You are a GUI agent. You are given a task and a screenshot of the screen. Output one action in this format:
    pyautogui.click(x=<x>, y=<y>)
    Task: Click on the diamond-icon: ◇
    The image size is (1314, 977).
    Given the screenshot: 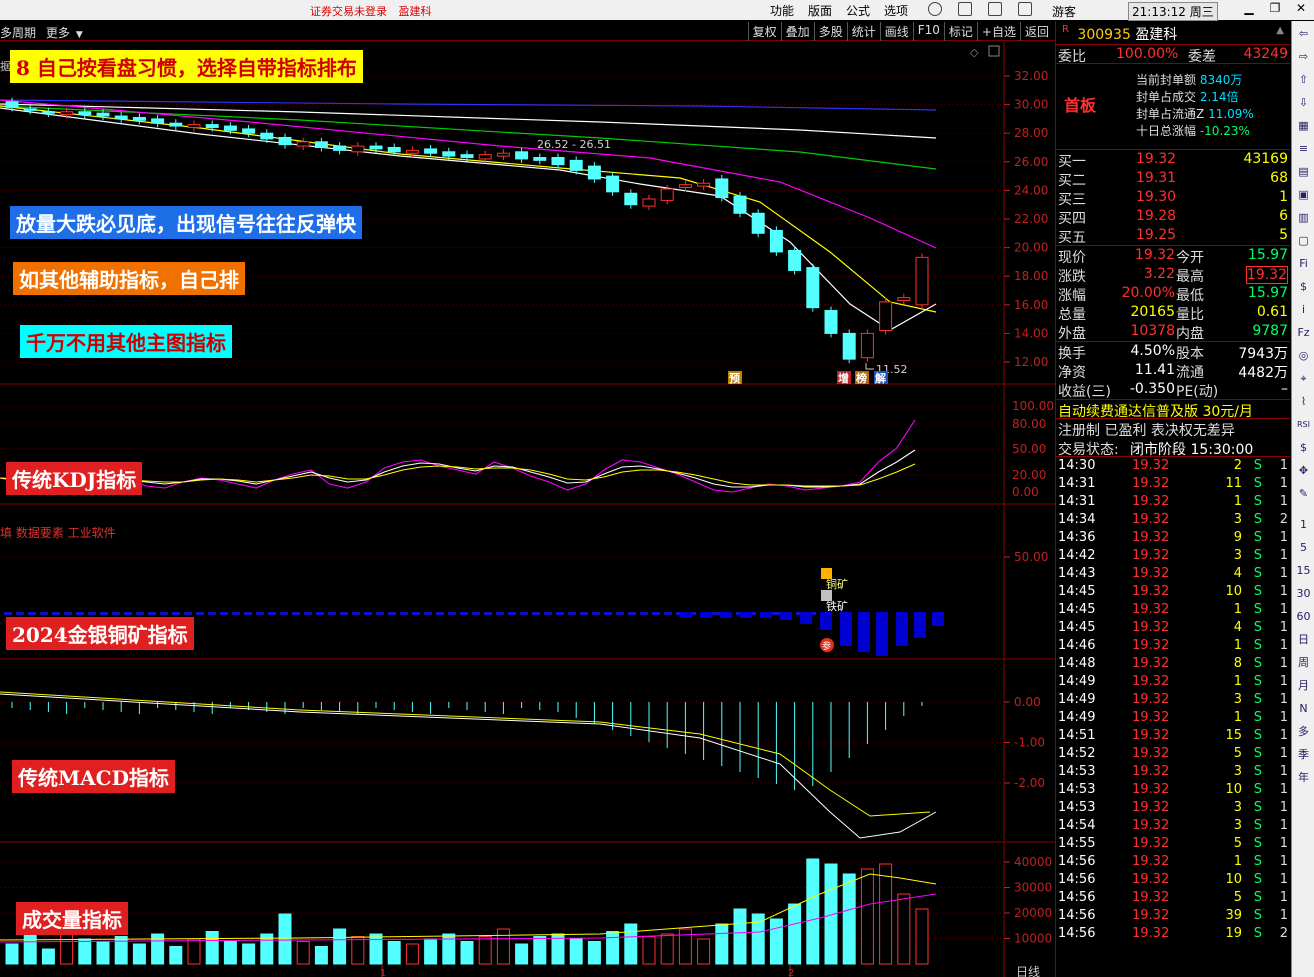 What is the action you would take?
    pyautogui.click(x=974, y=52)
    